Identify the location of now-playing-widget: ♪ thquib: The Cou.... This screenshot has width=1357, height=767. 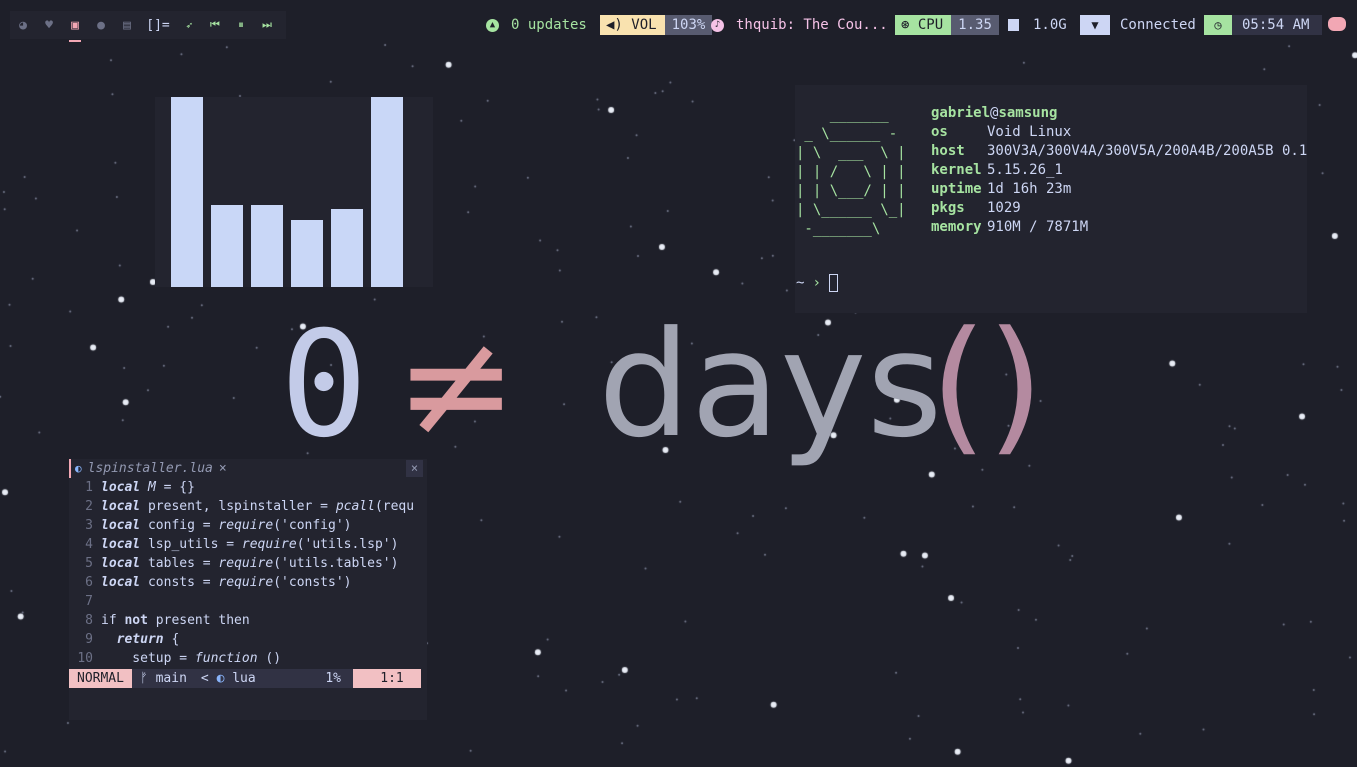
(799, 25).